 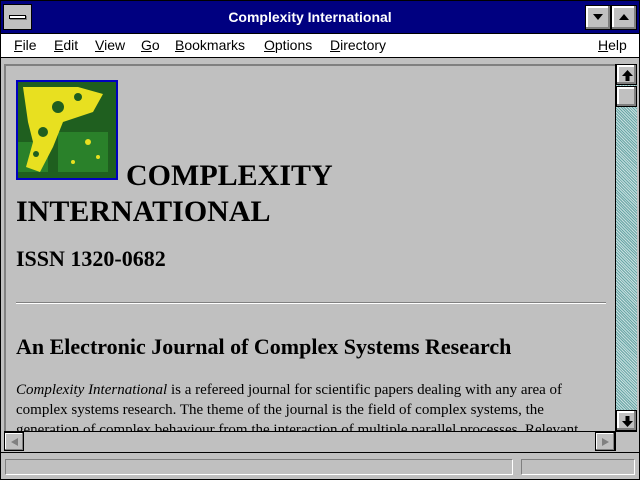 I want to click on minimize-icon, so click(x=598, y=17).